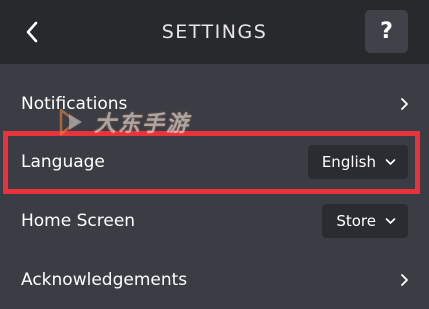 This screenshot has width=429, height=309. Describe the element at coordinates (78, 221) in the screenshot. I see `row-label: Home Screen` at that location.